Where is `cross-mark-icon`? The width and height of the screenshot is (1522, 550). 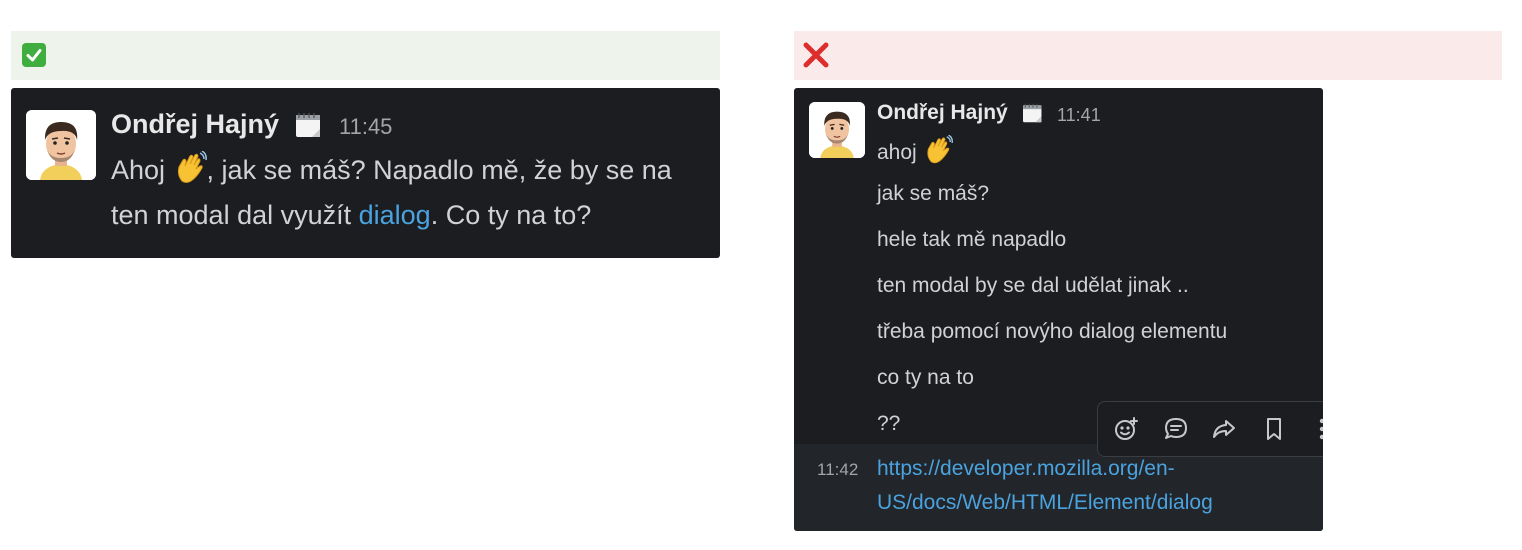 cross-mark-icon is located at coordinates (816, 55).